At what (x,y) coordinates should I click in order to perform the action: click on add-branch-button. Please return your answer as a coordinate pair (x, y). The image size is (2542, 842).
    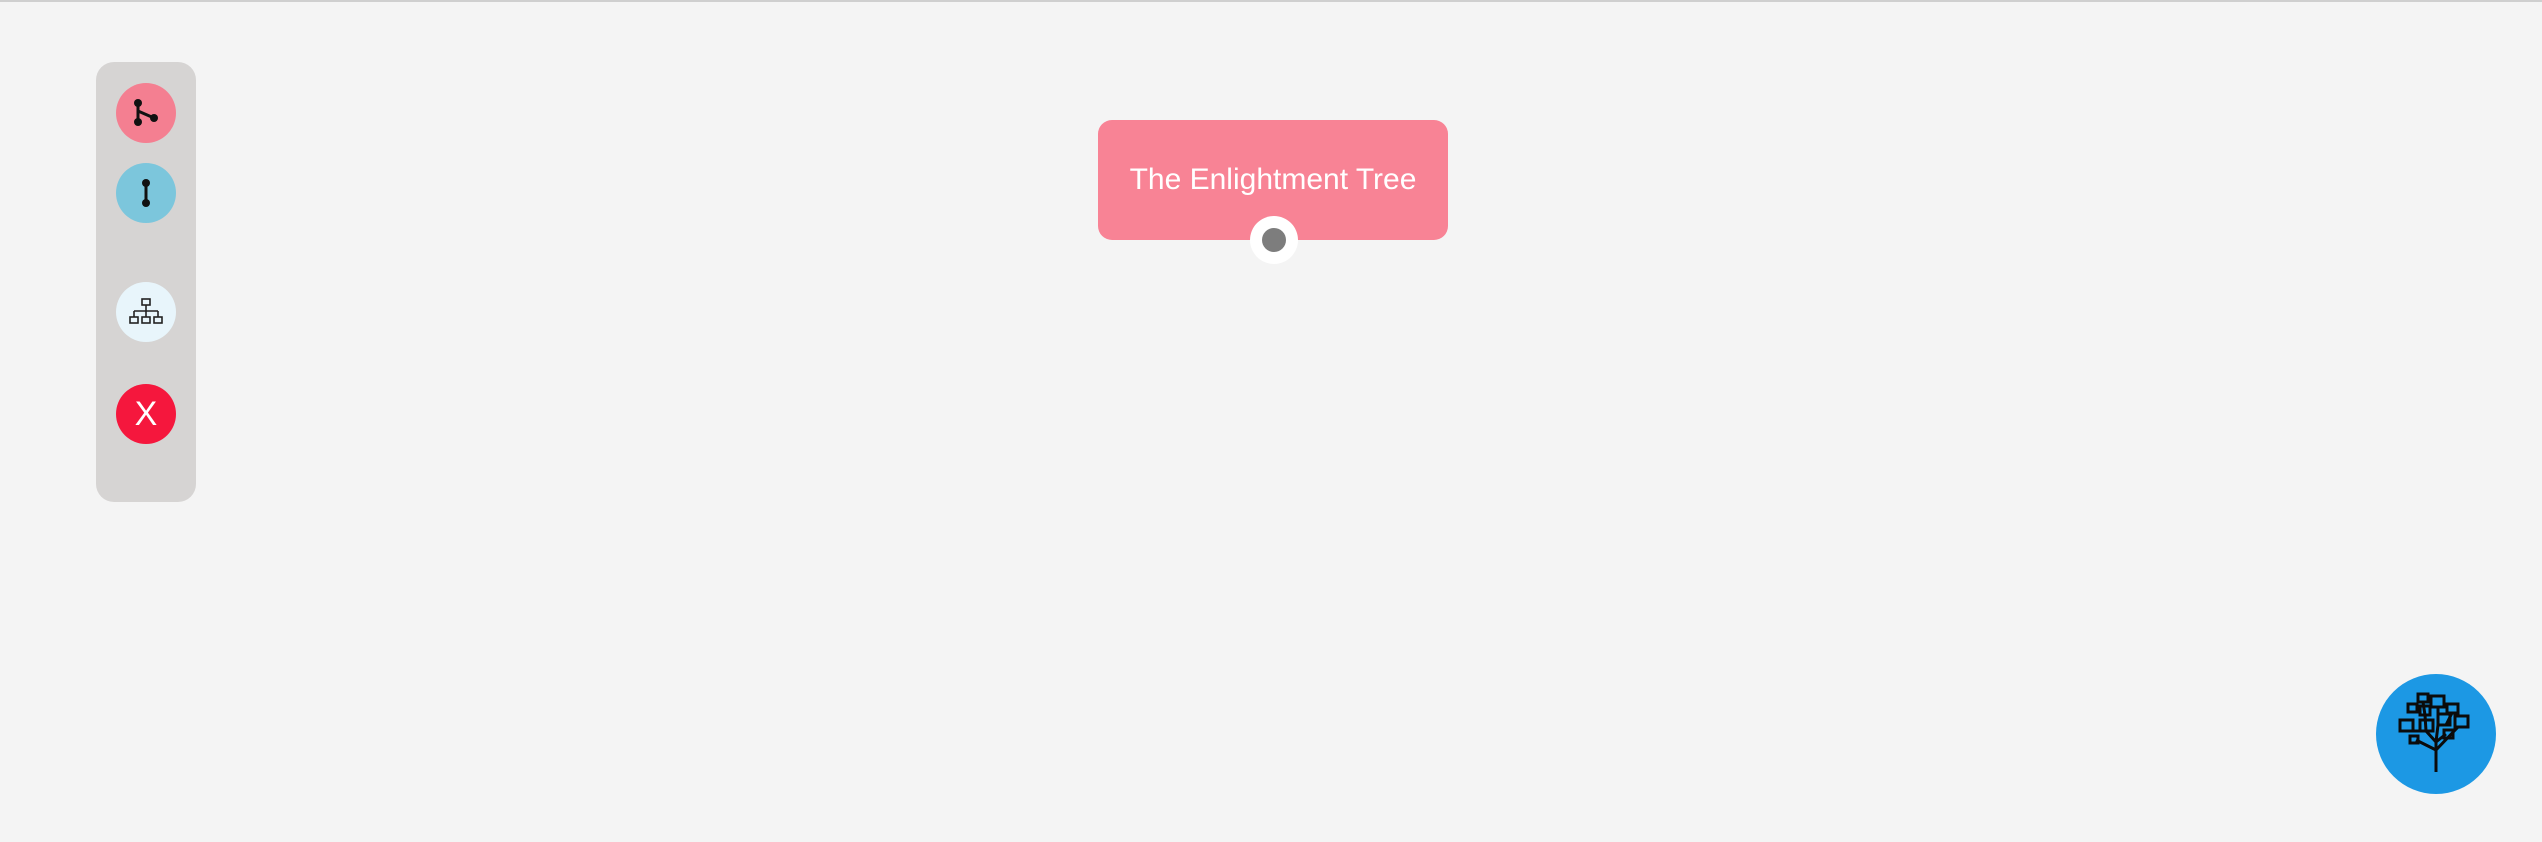
    Looking at the image, I should click on (146, 113).